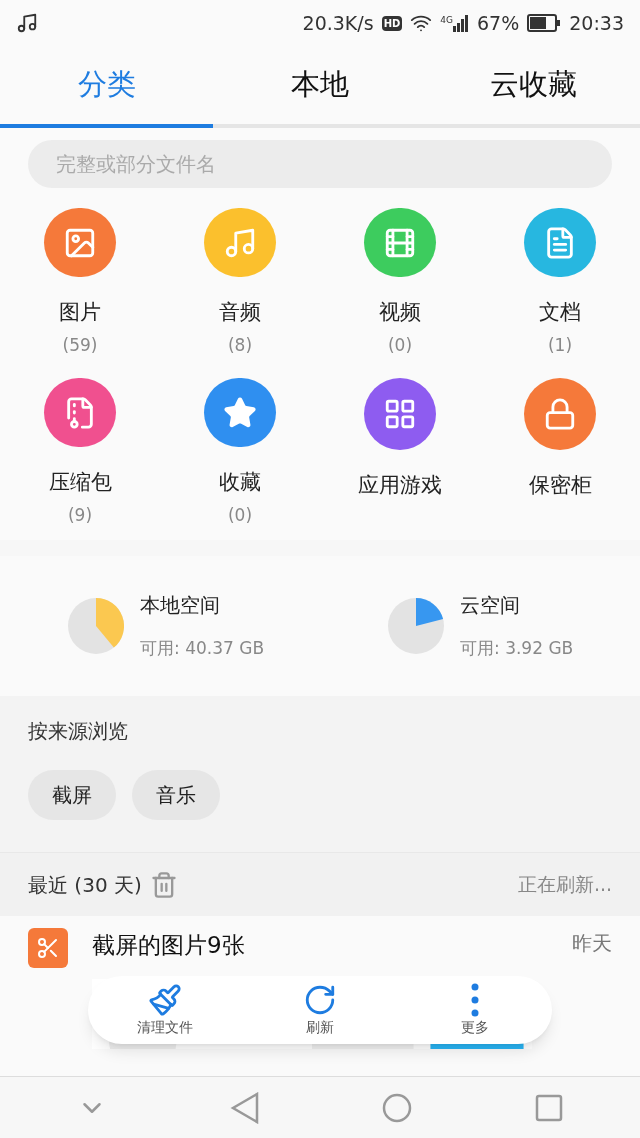  Describe the element at coordinates (80, 312) in the screenshot. I see `category-label: 图片` at that location.